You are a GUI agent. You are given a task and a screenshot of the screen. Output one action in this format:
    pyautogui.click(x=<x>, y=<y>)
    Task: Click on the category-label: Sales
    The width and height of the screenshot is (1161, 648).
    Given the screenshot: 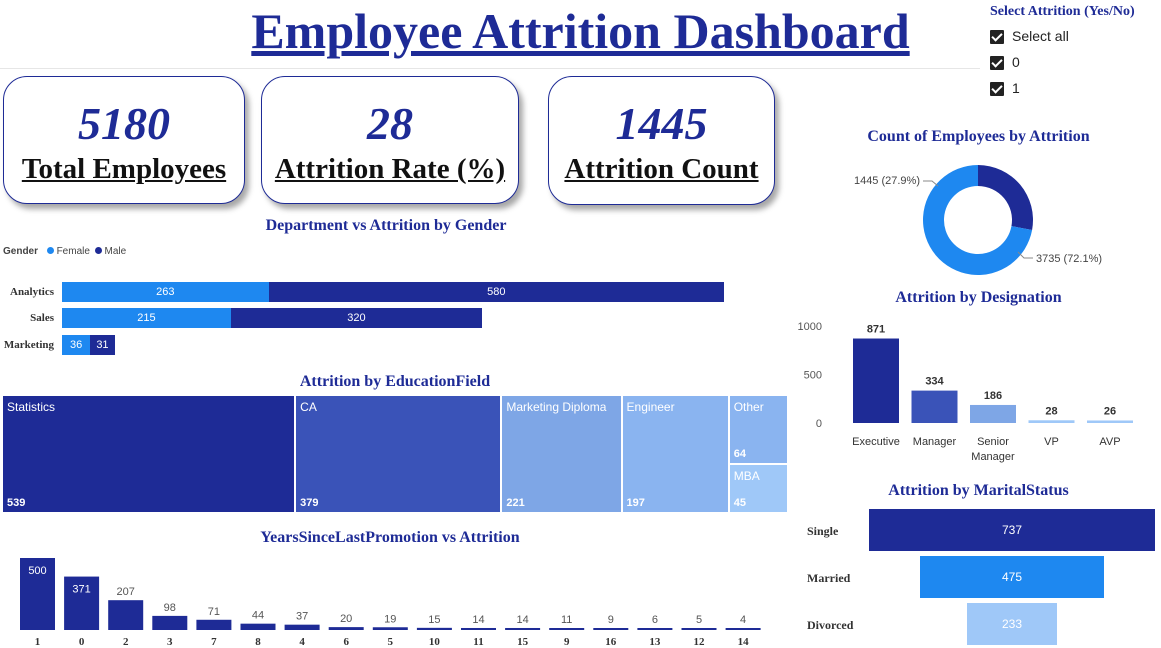 What is the action you would take?
    pyautogui.click(x=42, y=318)
    